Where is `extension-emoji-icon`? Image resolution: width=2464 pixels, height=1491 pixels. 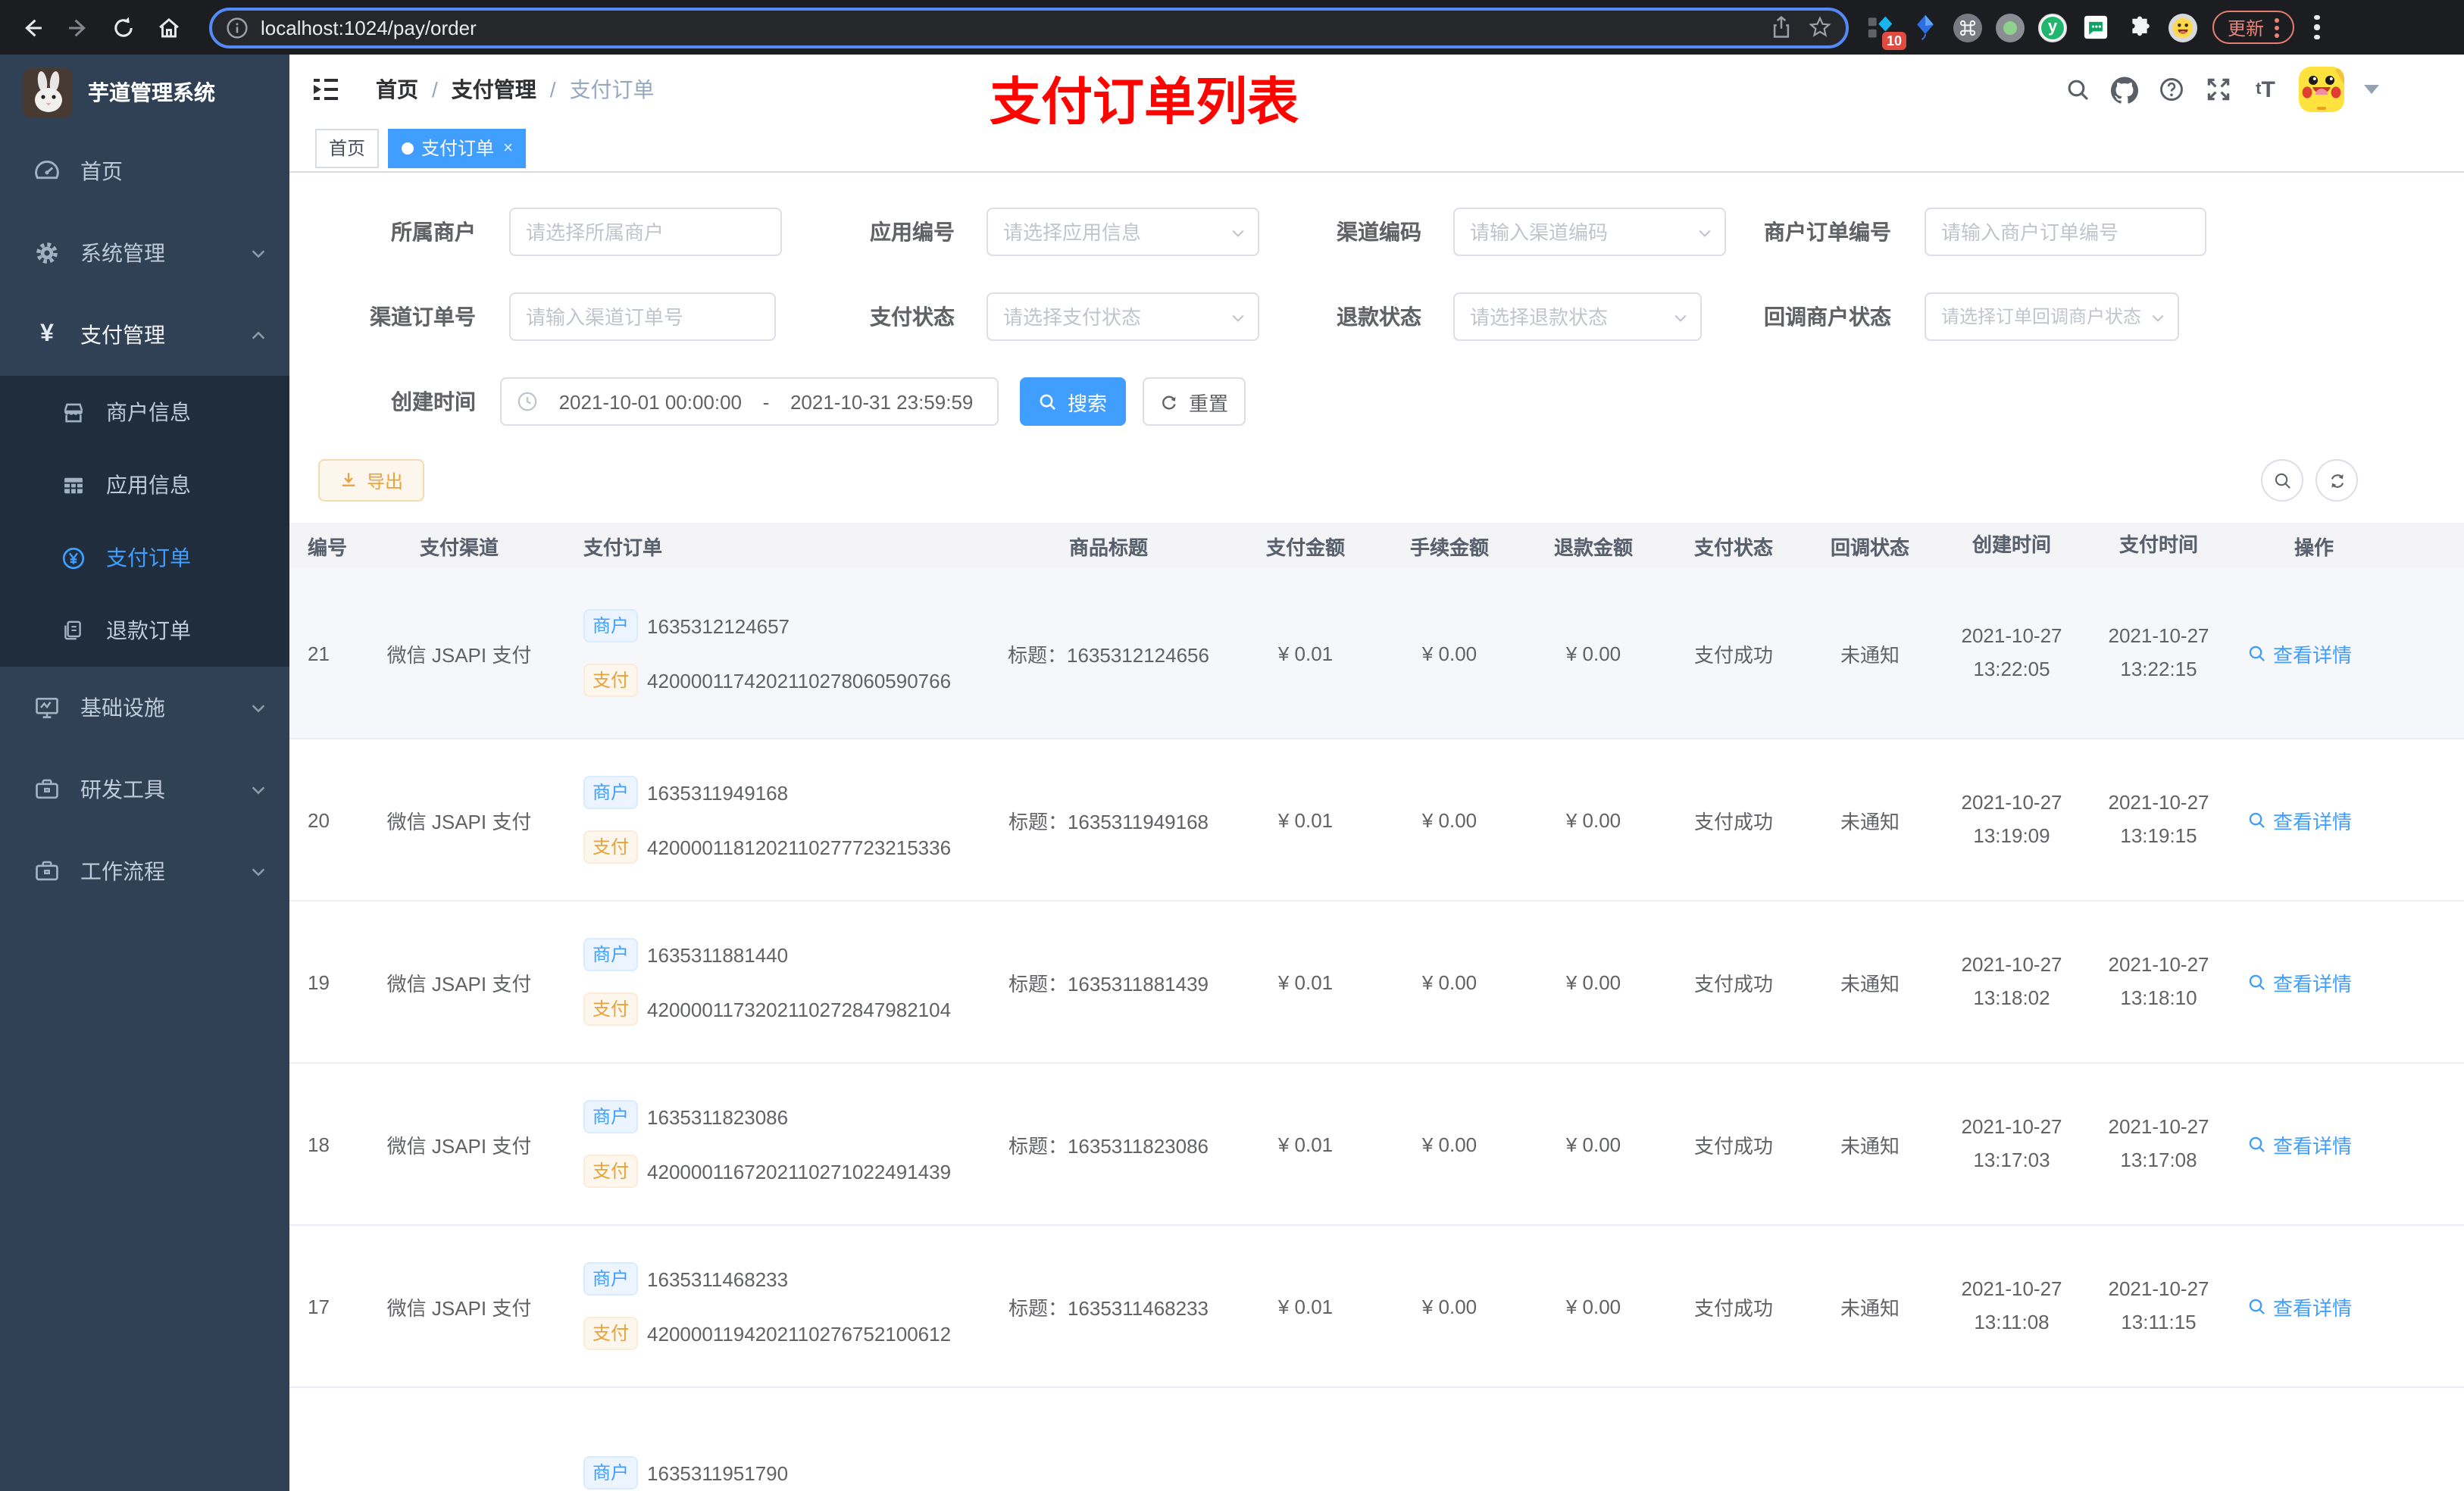 extension-emoji-icon is located at coordinates (2183, 27).